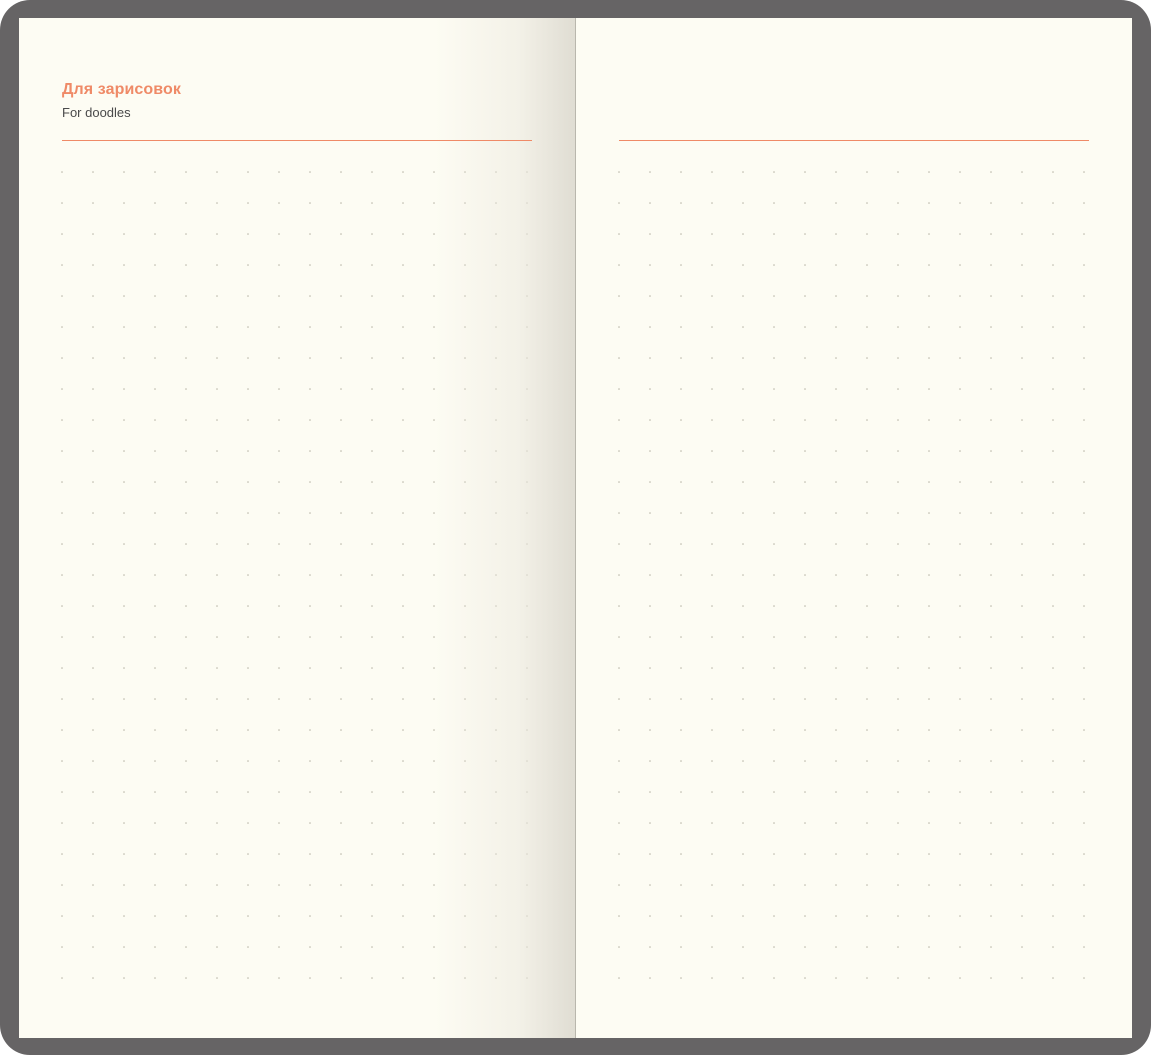 The width and height of the screenshot is (1151, 1055). I want to click on header-rule-right, so click(854, 140).